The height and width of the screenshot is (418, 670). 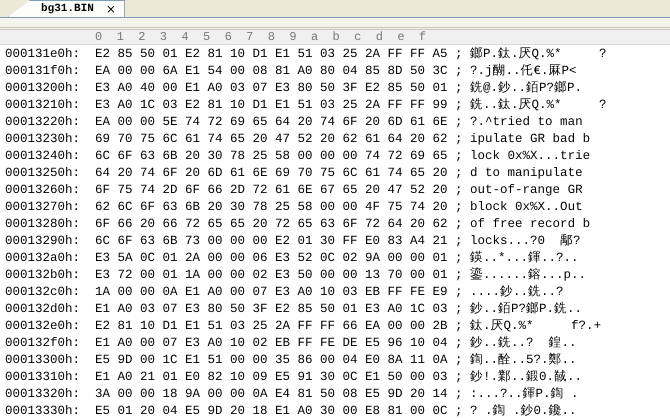 I want to click on column-header: e, so click(x=401, y=37).